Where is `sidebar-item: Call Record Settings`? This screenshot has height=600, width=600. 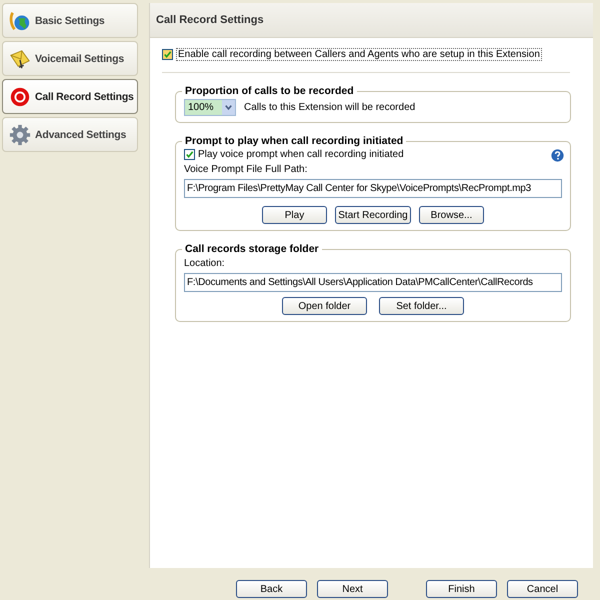
sidebar-item: Call Record Settings is located at coordinates (70, 96).